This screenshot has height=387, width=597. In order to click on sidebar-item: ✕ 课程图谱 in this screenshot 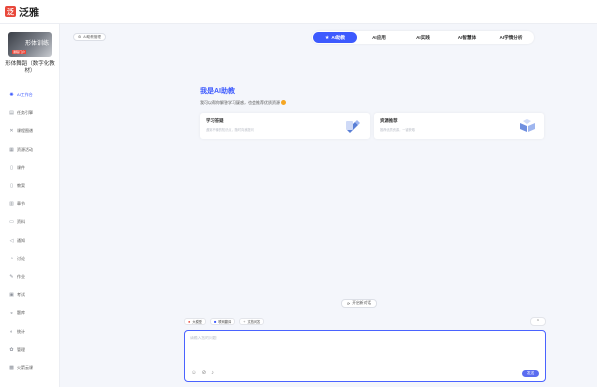, I will do `click(30, 131)`.